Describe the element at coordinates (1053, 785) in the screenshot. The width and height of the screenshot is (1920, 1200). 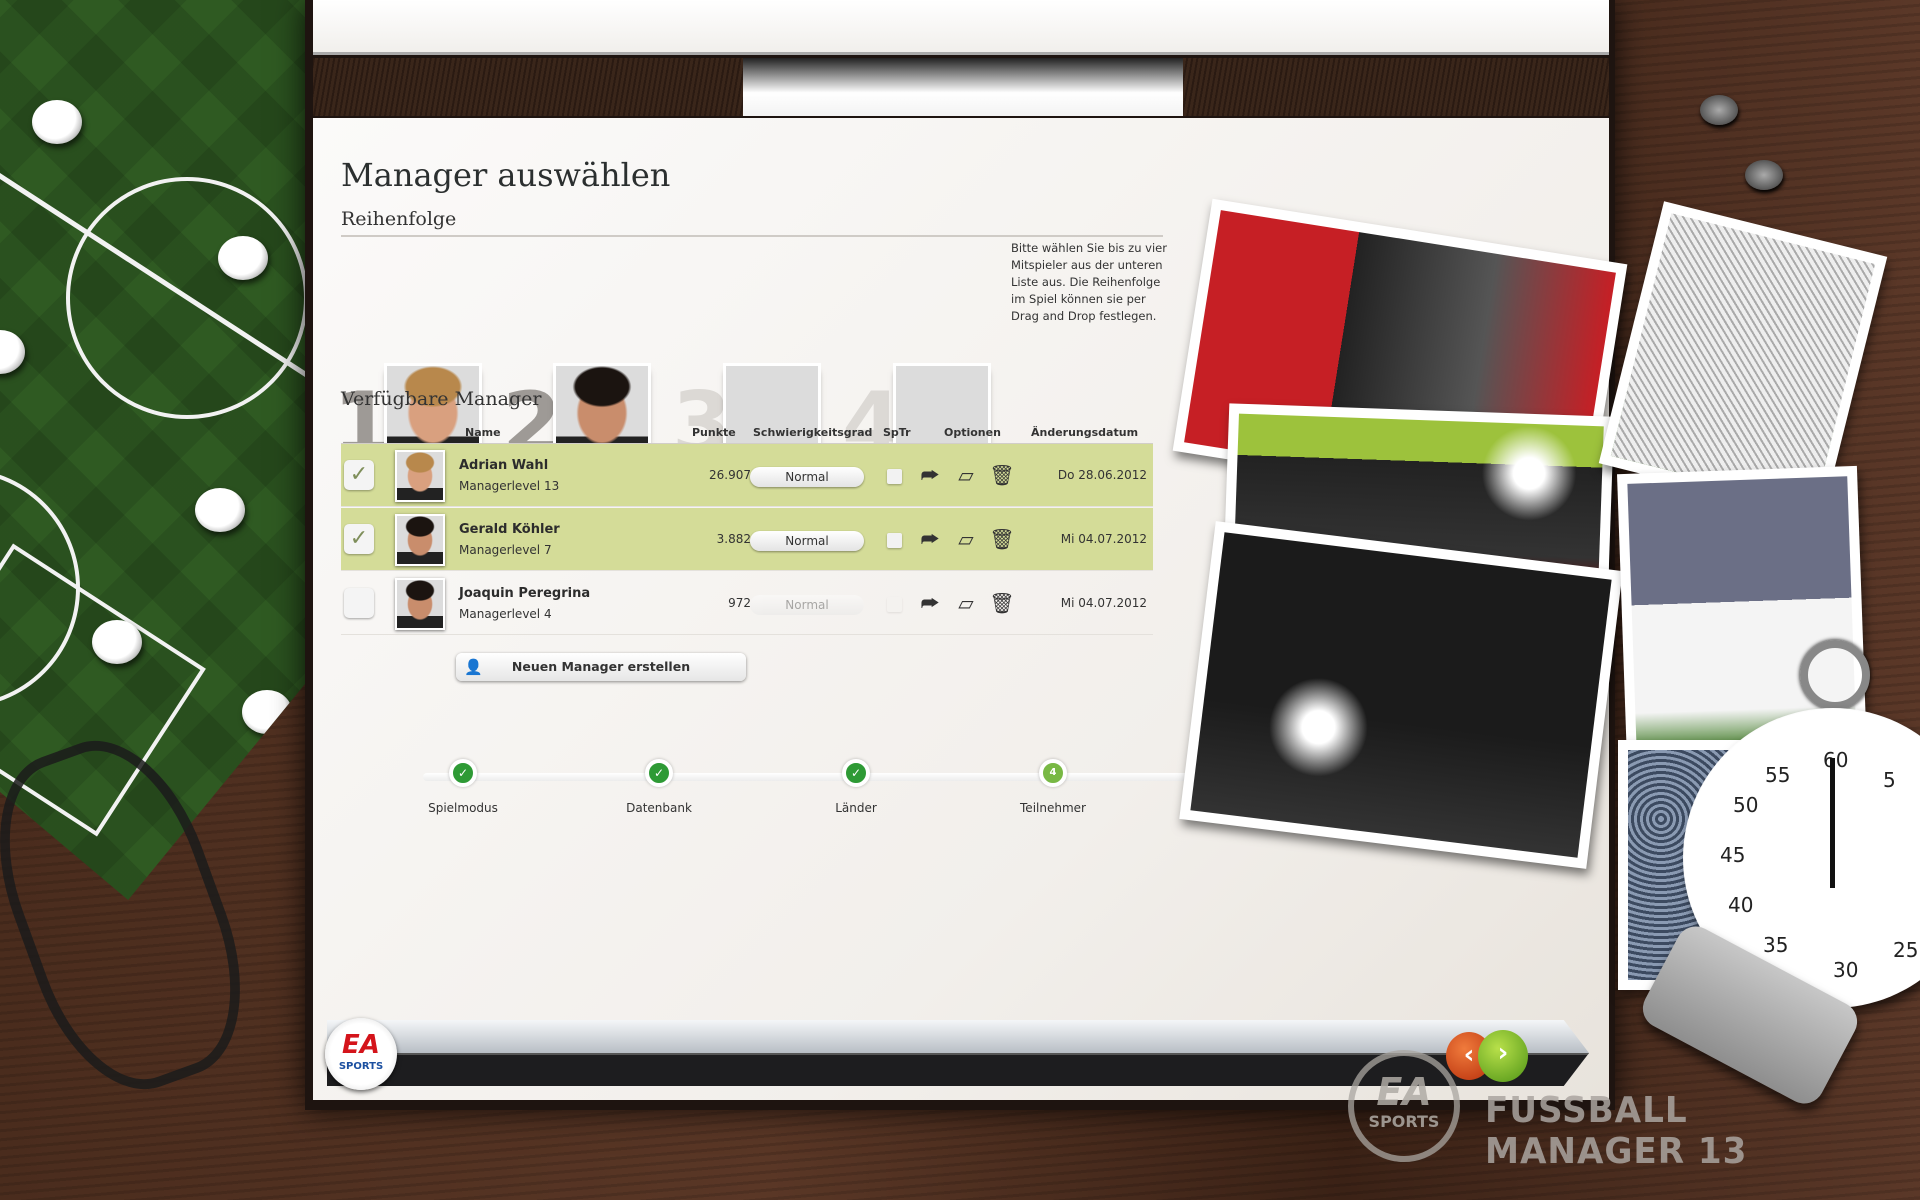
I see `step-teilnehmer: 4 Teilnehmer` at that location.